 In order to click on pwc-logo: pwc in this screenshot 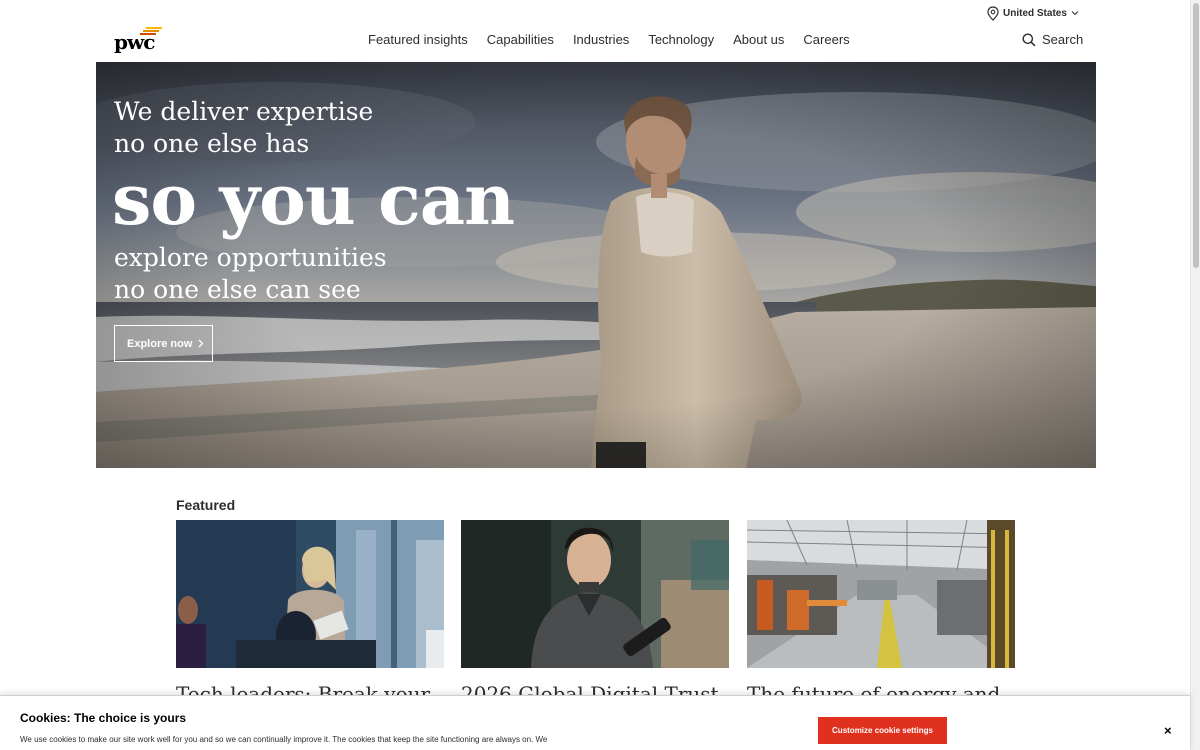, I will do `click(138, 40)`.